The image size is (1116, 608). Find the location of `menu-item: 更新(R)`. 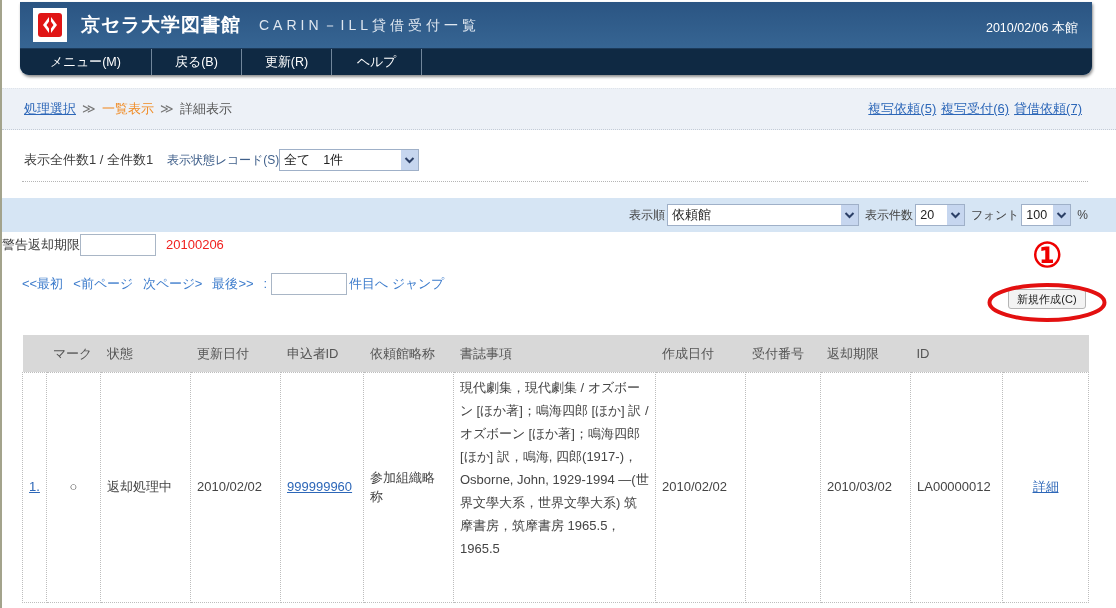

menu-item: 更新(R) is located at coordinates (287, 62).